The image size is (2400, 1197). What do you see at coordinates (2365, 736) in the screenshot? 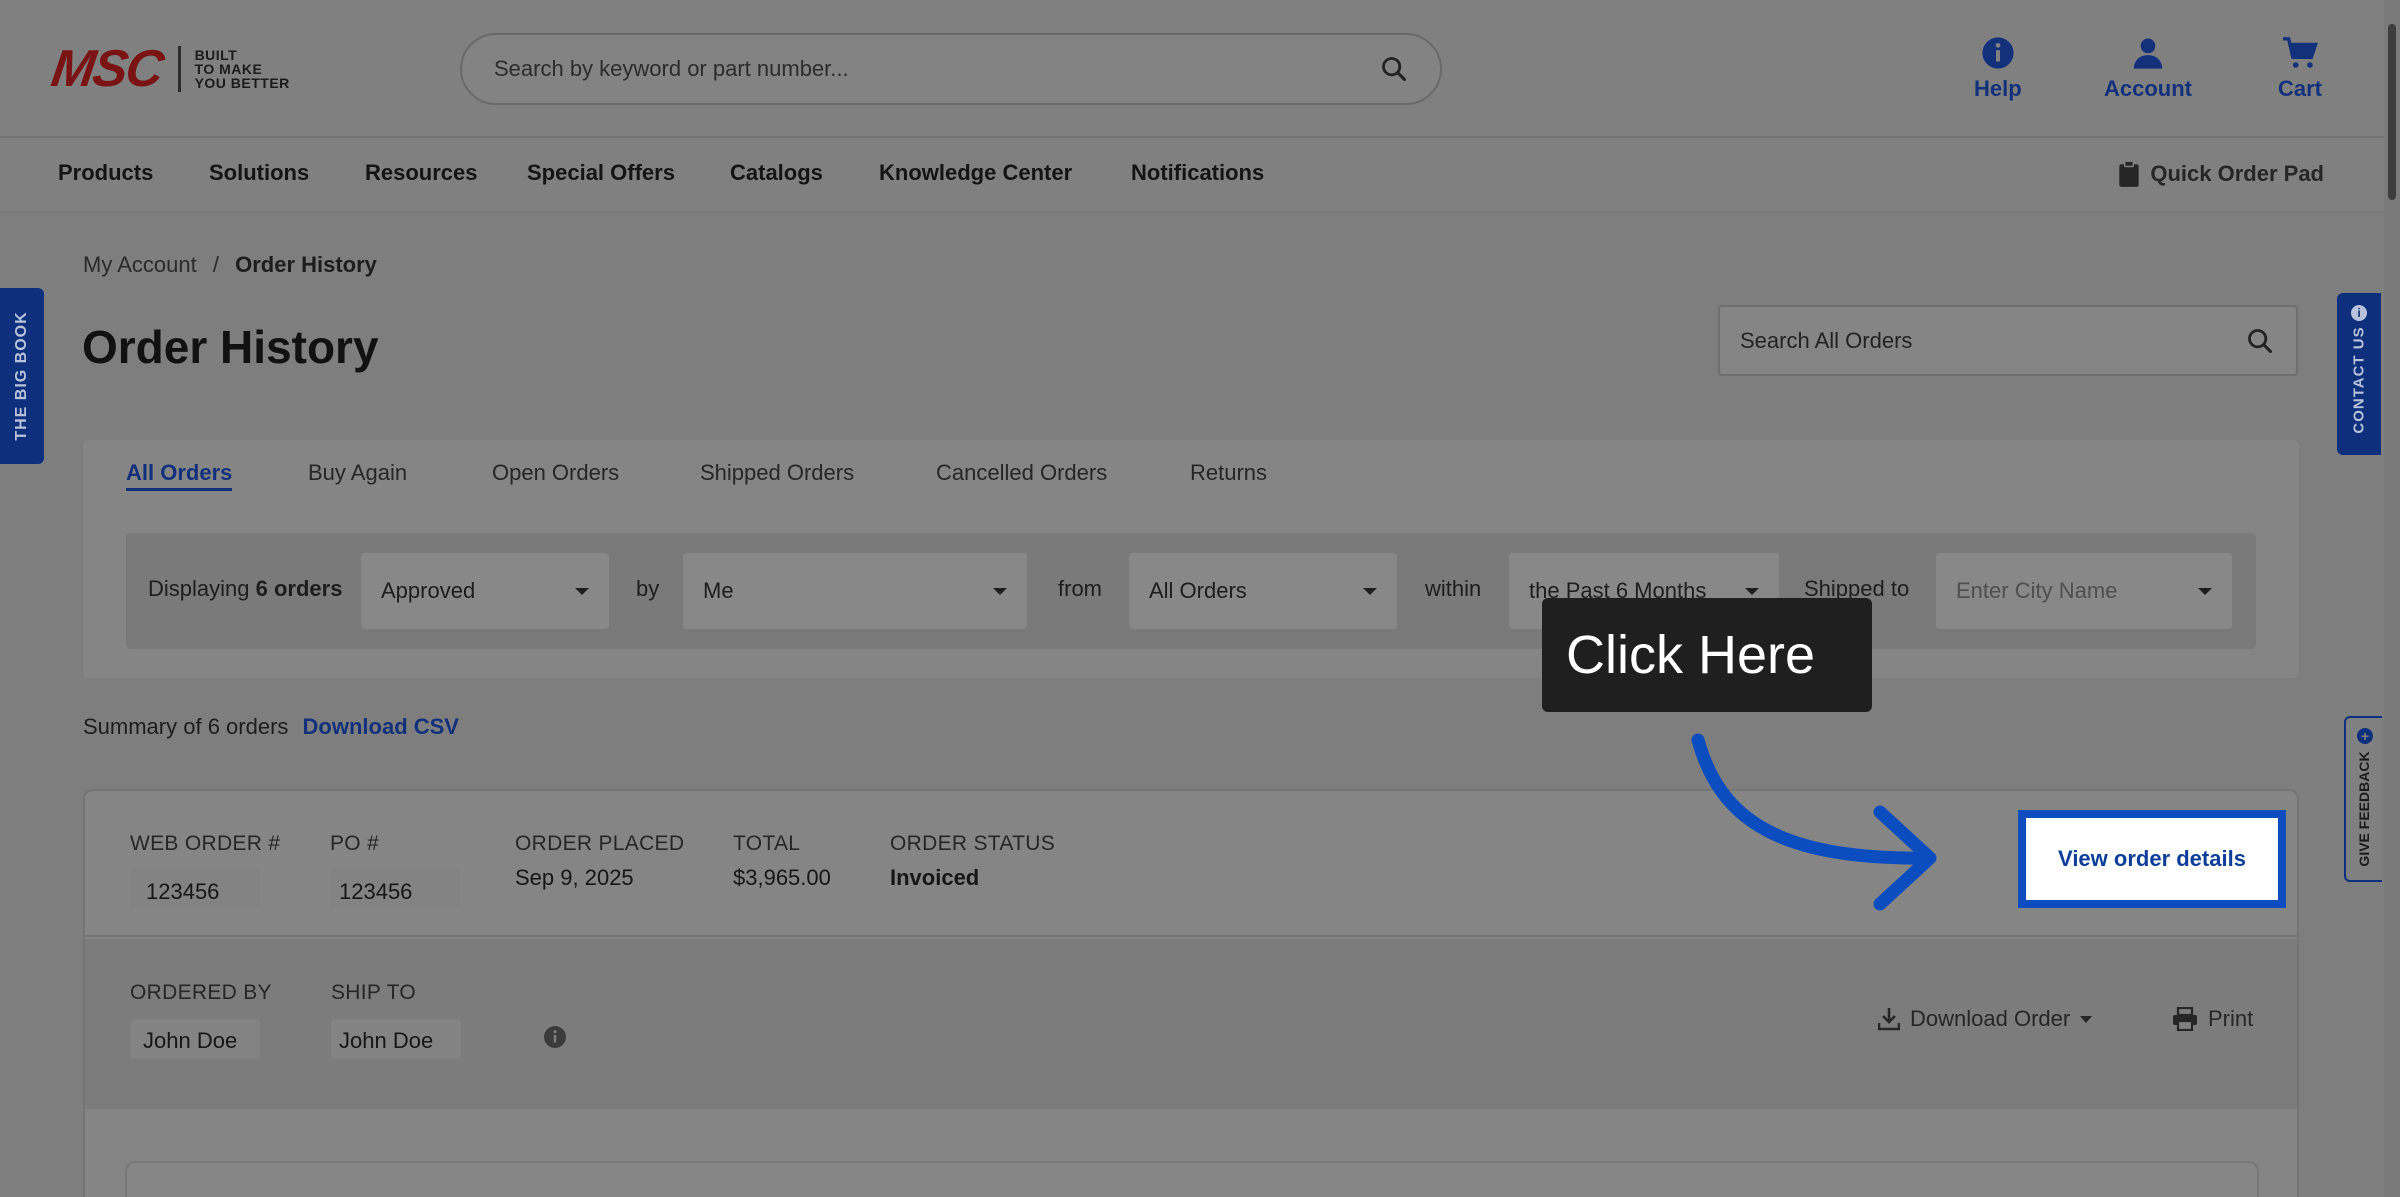
I see `plus-icon: +` at bounding box center [2365, 736].